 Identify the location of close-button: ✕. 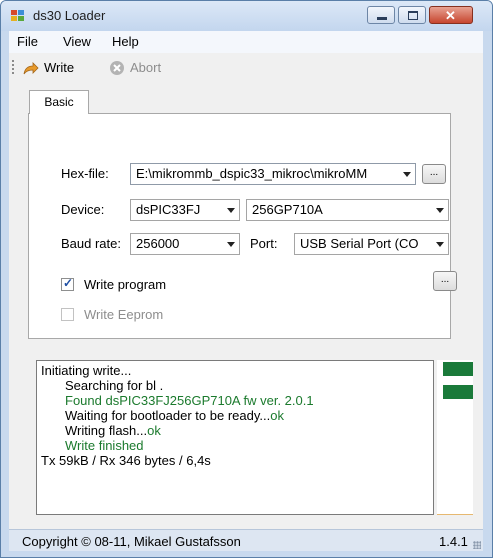
(451, 15).